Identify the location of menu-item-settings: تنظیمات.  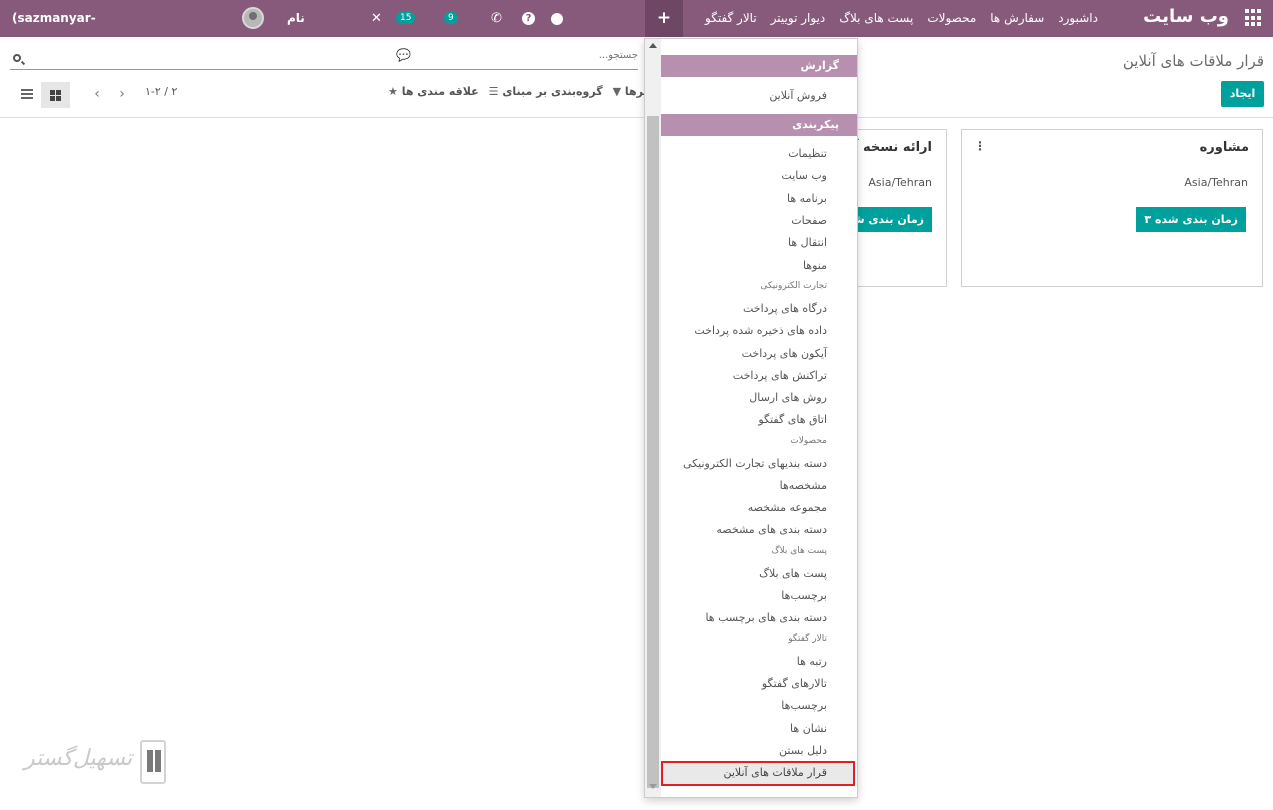
(807, 153).